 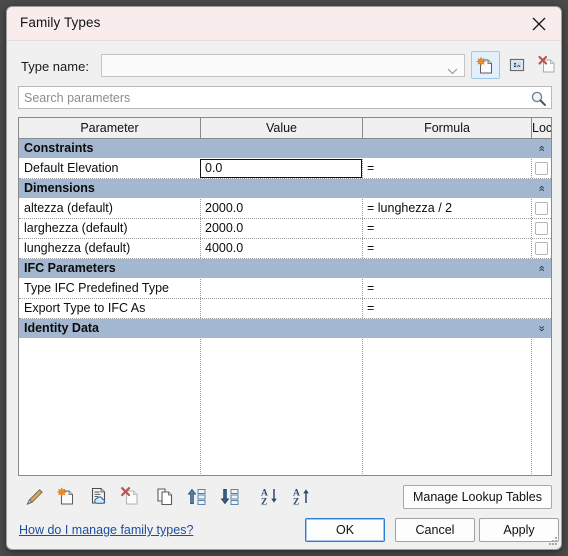 I want to click on parameter-row: Export Type to IFC As =, so click(x=285, y=309).